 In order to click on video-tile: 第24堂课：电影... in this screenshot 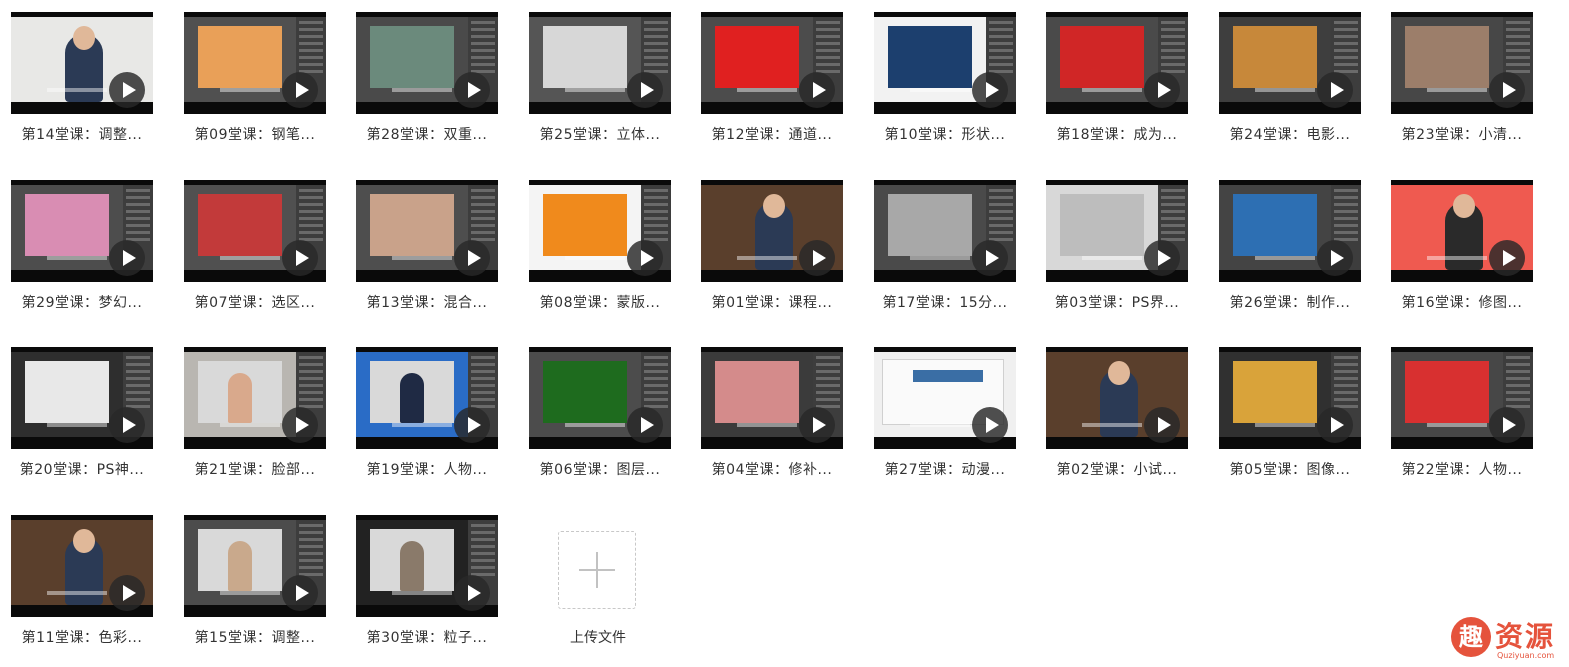, I will do `click(1290, 88)`.